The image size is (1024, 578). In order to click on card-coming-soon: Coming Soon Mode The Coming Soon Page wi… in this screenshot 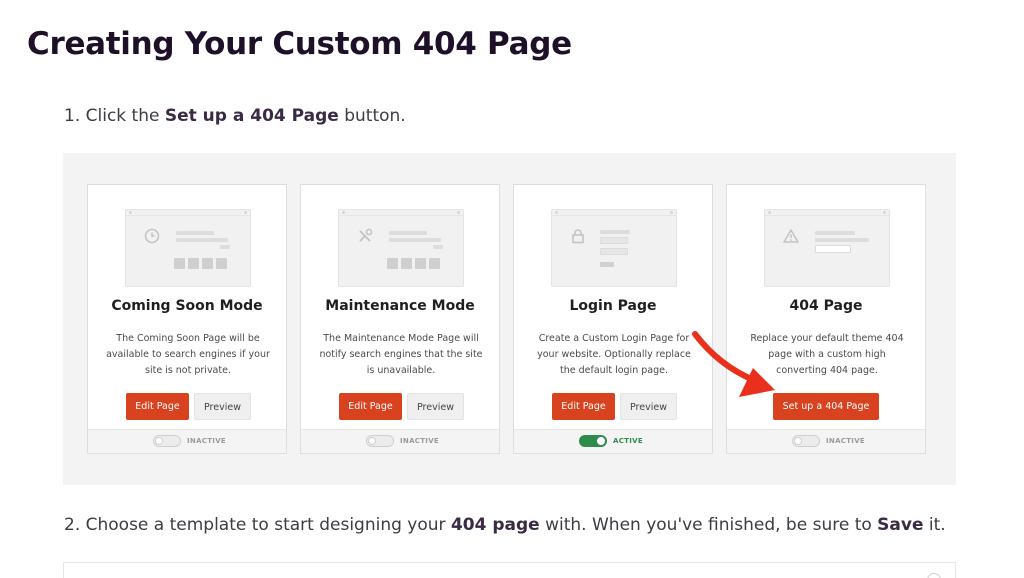, I will do `click(187, 319)`.